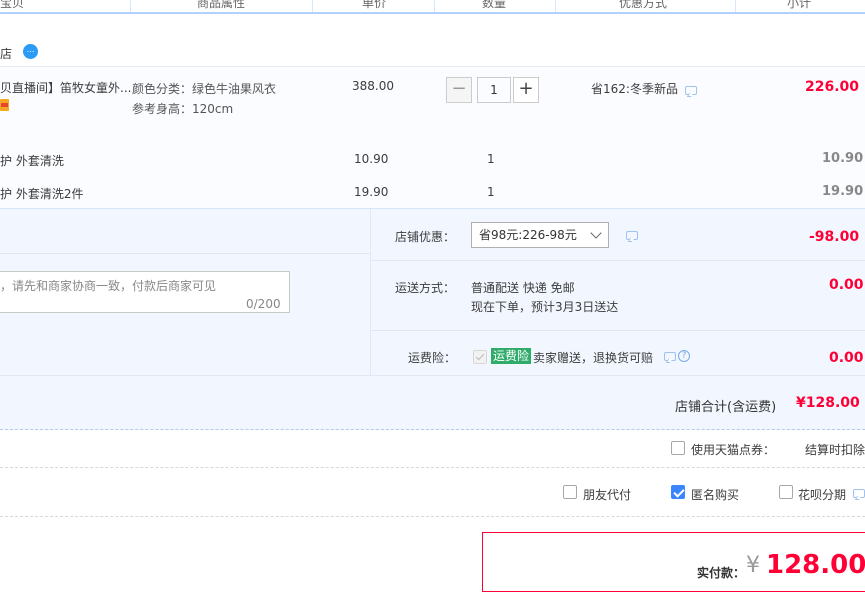 The width and height of the screenshot is (865, 592). What do you see at coordinates (596, 233) in the screenshot?
I see `chevron-down-icon` at bounding box center [596, 233].